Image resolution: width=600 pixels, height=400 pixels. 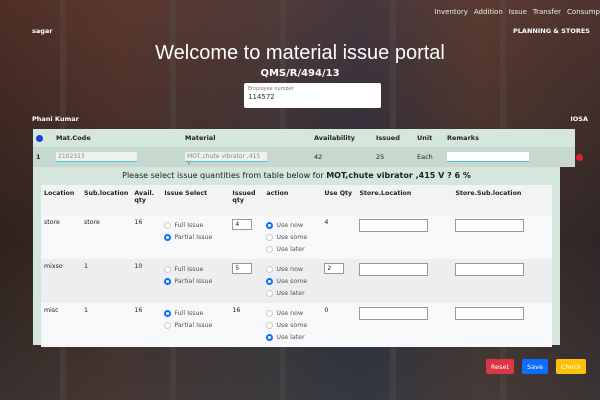 I want to click on use-qty-input: 2, so click(x=334, y=268).